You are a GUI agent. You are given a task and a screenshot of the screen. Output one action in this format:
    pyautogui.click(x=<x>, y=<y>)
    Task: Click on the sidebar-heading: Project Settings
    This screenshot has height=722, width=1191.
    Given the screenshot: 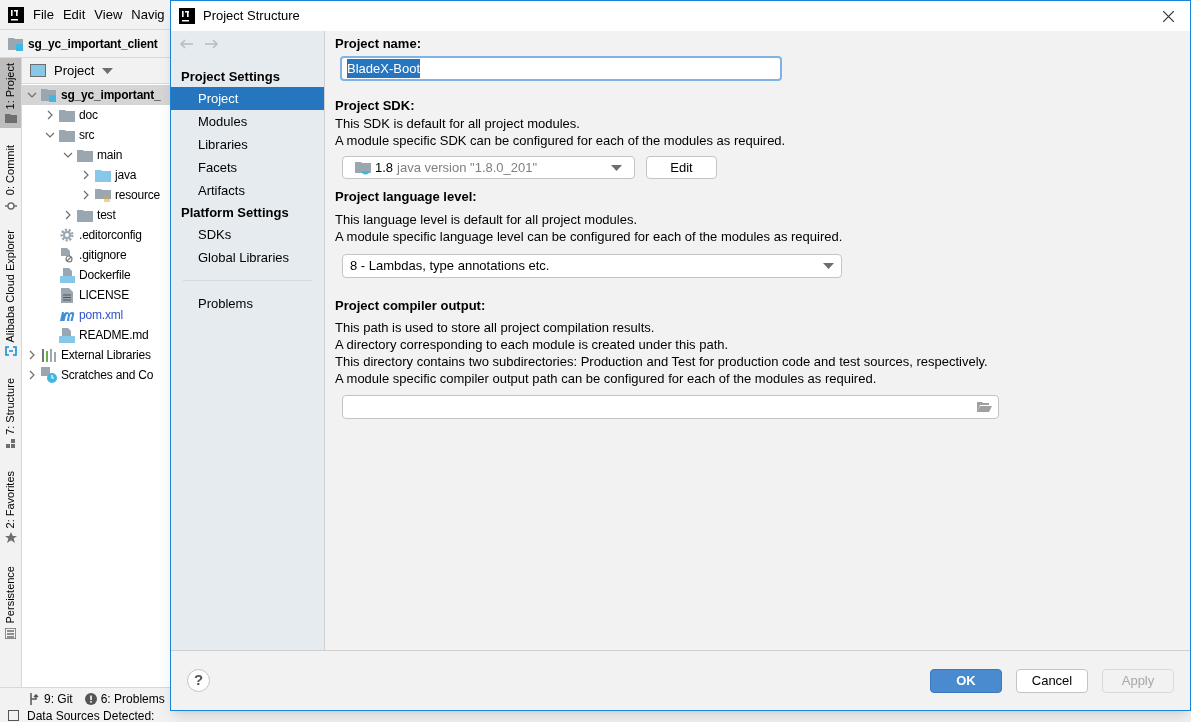 What is the action you would take?
    pyautogui.click(x=230, y=77)
    